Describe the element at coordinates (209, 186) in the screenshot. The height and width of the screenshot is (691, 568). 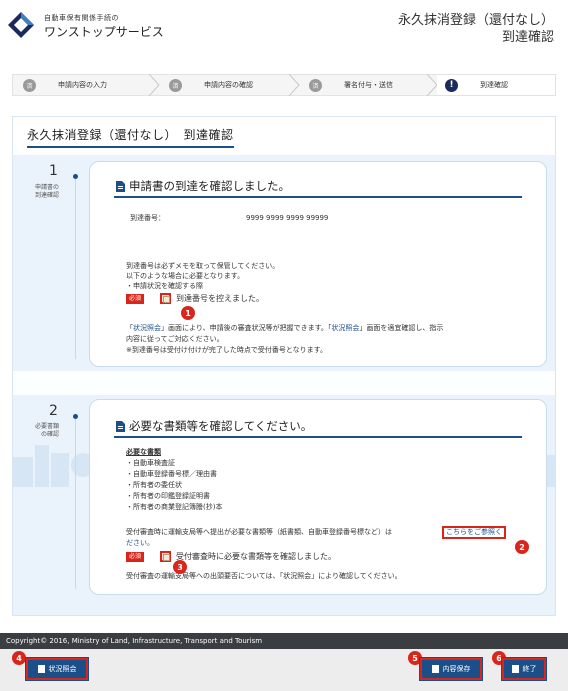
I see `card-title-text: 申請書の到達を確認しました。` at that location.